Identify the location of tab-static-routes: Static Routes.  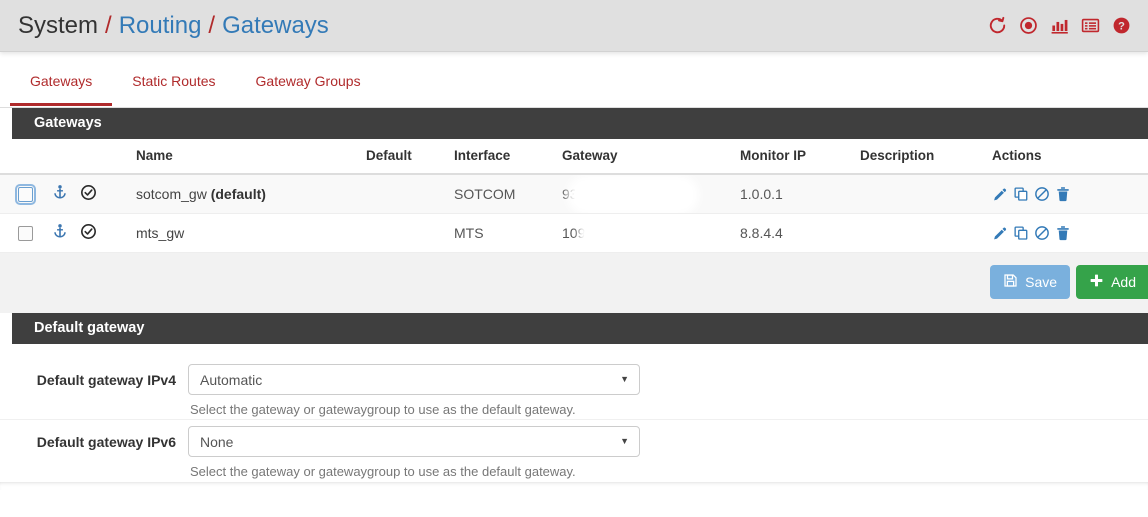
(173, 79).